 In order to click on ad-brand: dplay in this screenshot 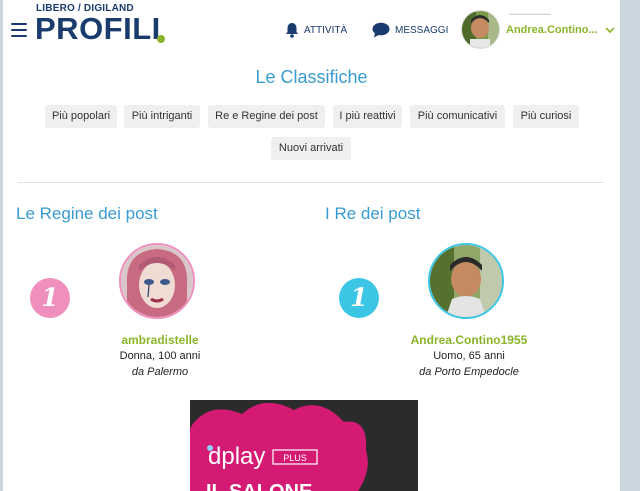, I will do `click(236, 456)`.